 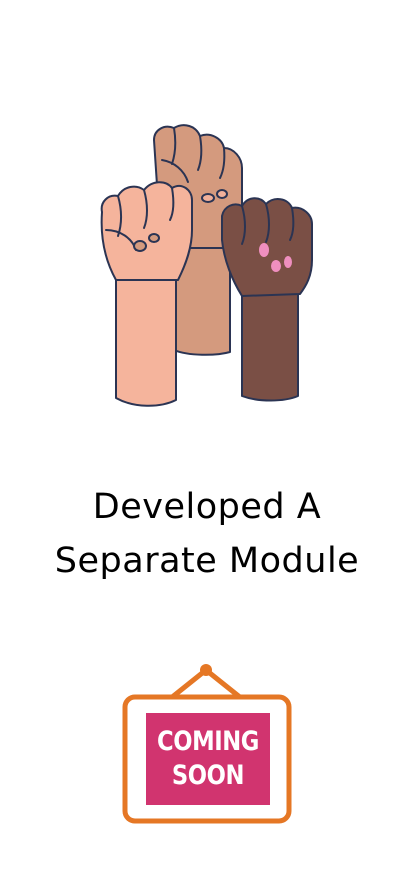 What do you see at coordinates (208, 741) in the screenshot?
I see `coming-soon-line-1: COMING` at bounding box center [208, 741].